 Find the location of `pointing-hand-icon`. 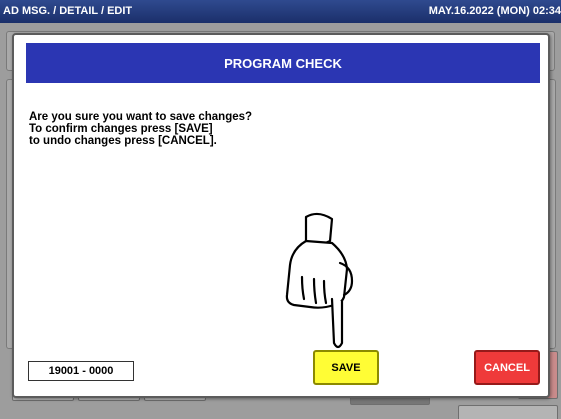

pointing-hand-icon is located at coordinates (319, 280).